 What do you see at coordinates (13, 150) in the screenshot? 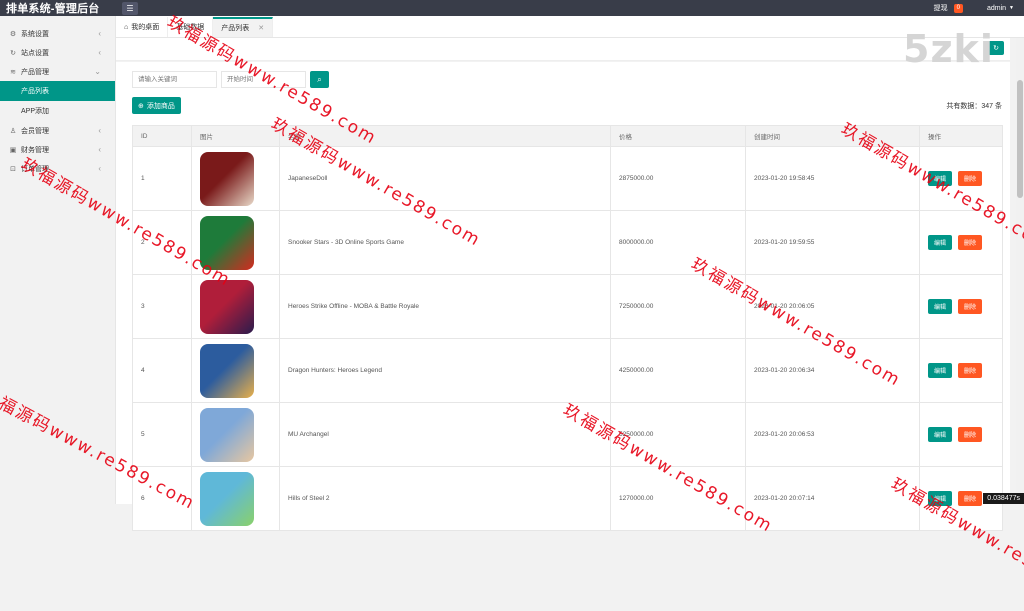
I see `wallet-icon: ▣` at bounding box center [13, 150].